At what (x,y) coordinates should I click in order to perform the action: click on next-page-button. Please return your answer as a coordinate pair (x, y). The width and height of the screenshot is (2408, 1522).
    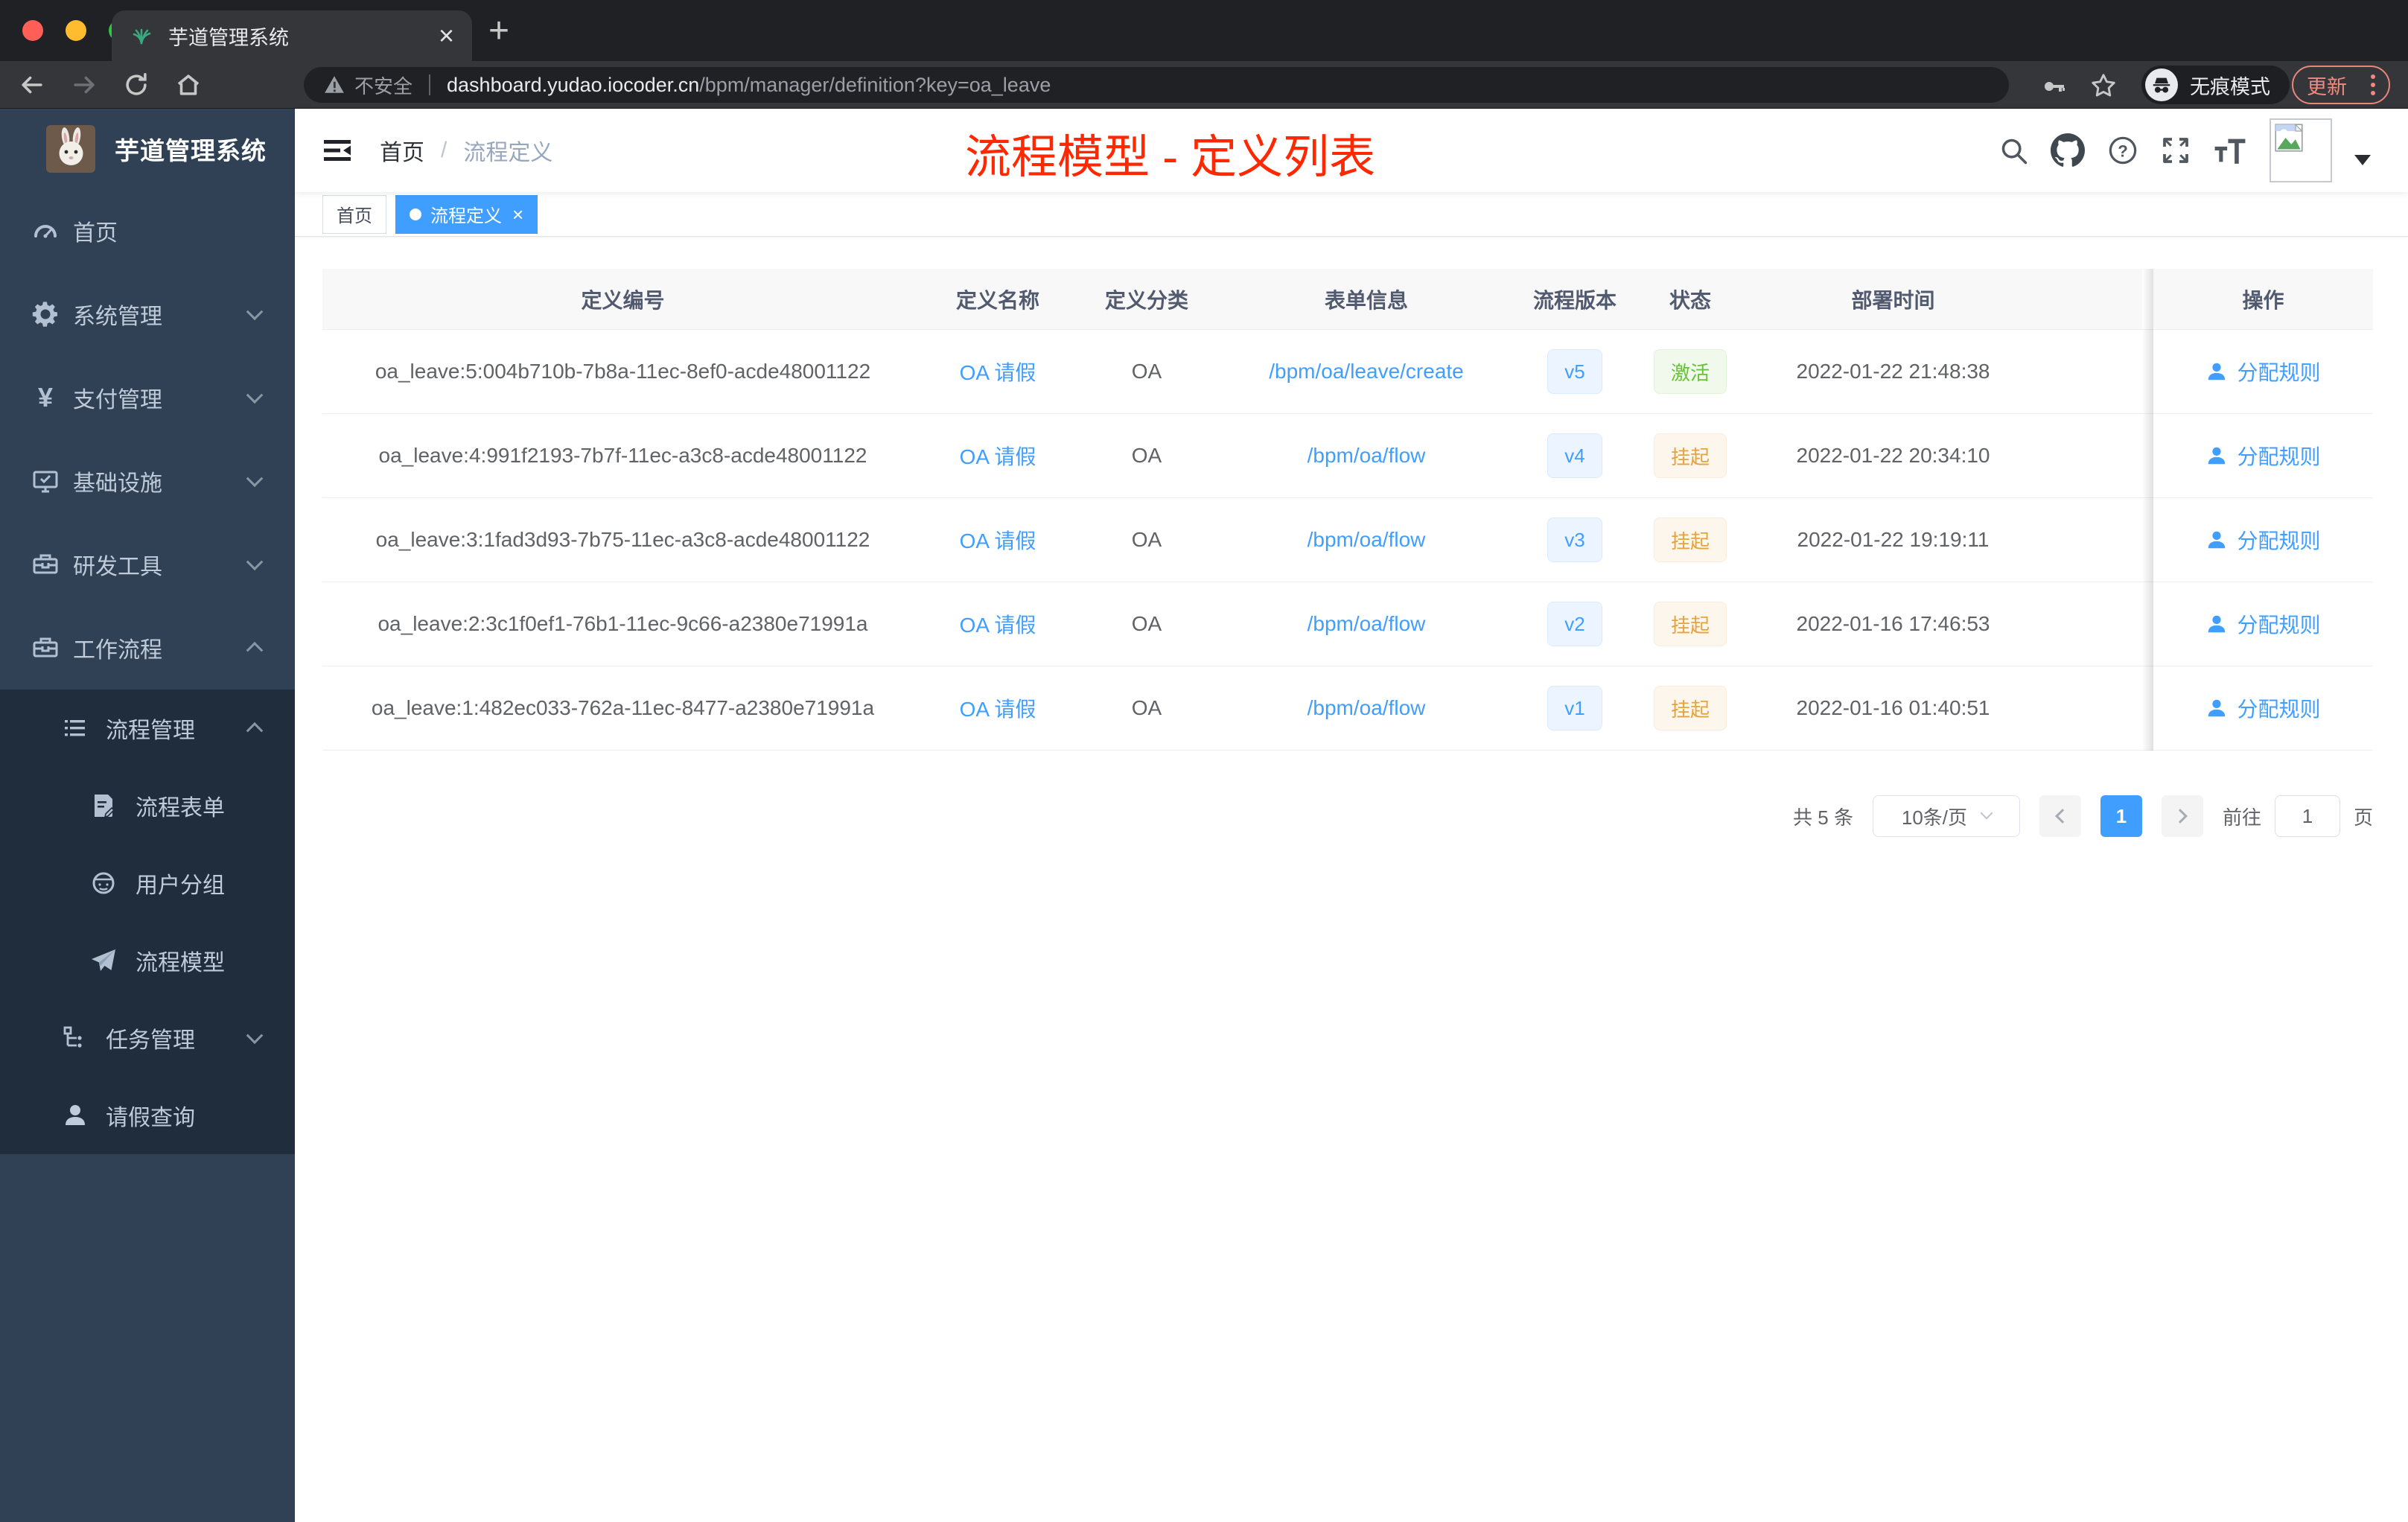
    Looking at the image, I should click on (2182, 816).